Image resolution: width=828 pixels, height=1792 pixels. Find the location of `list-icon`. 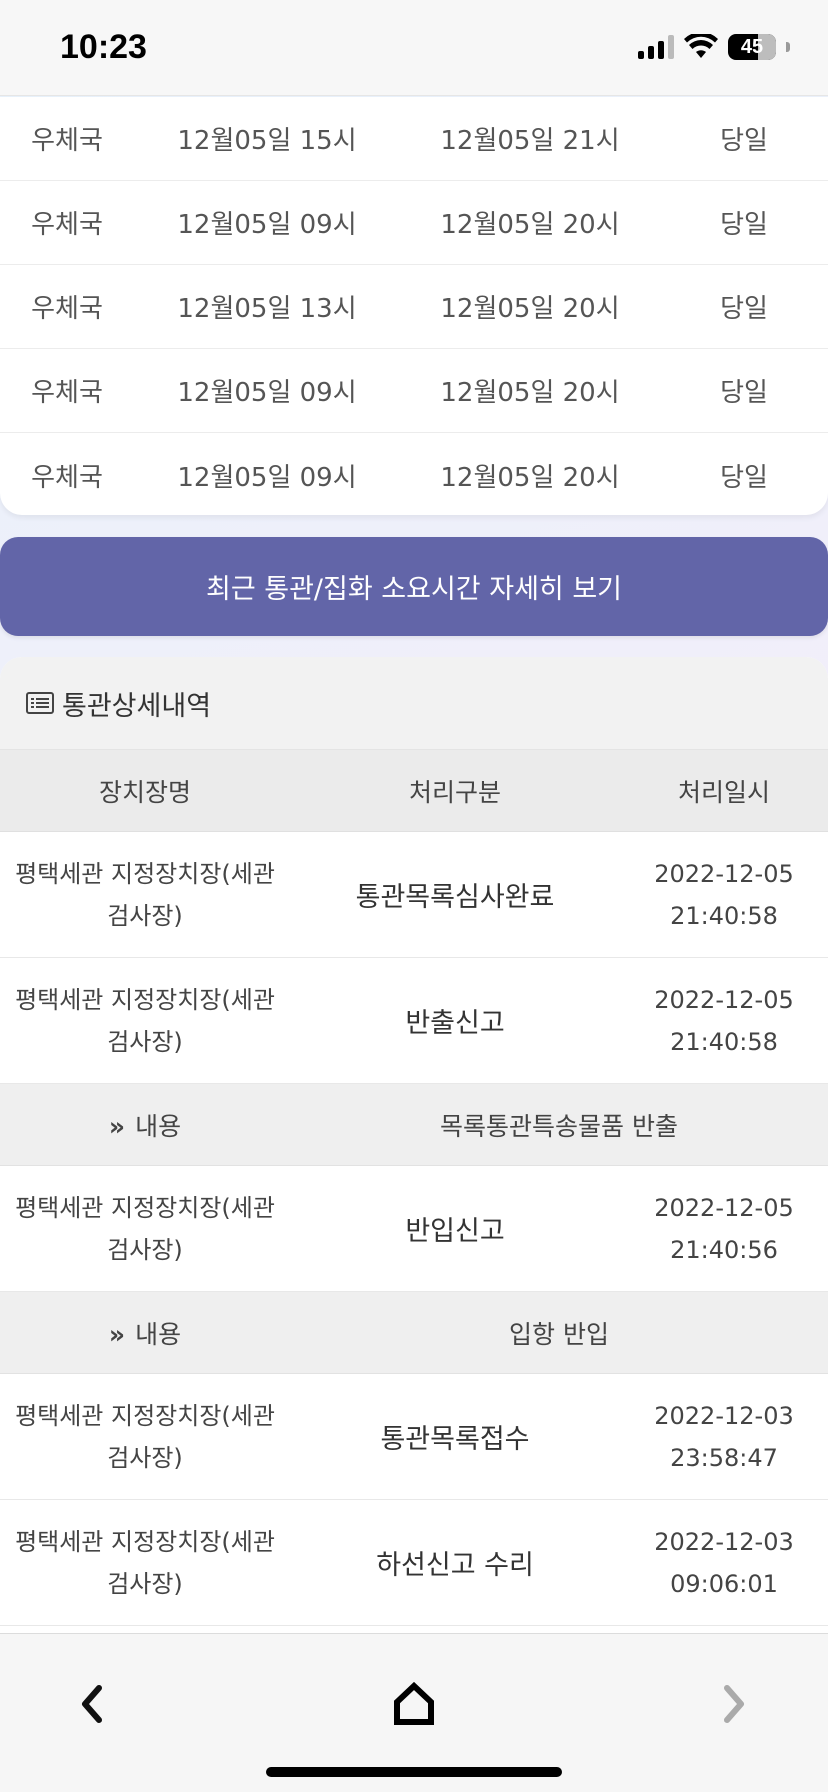

list-icon is located at coordinates (40, 703).